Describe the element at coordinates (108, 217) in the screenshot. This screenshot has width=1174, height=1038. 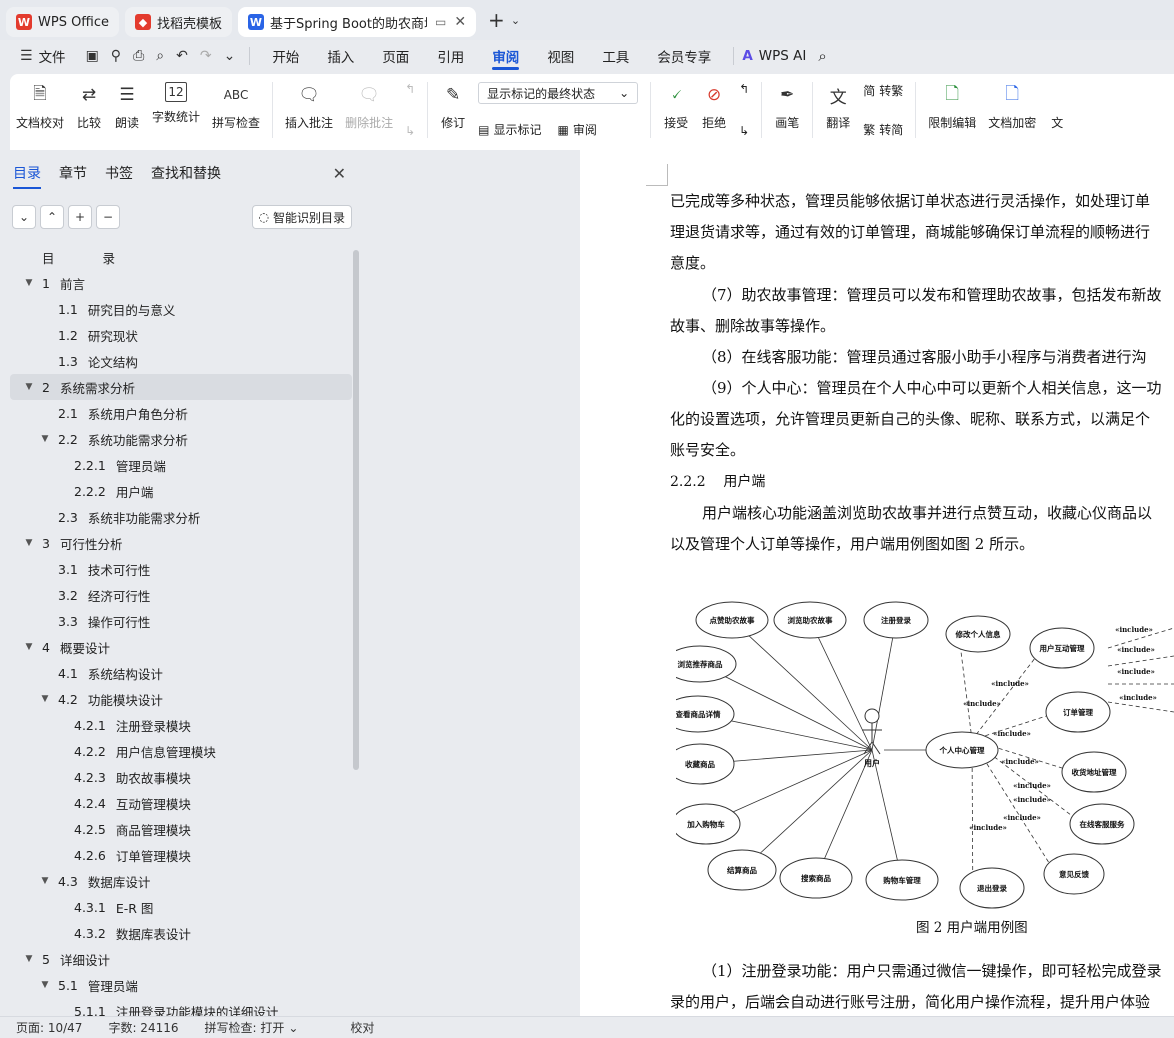
I see `remove-icon: −` at that location.